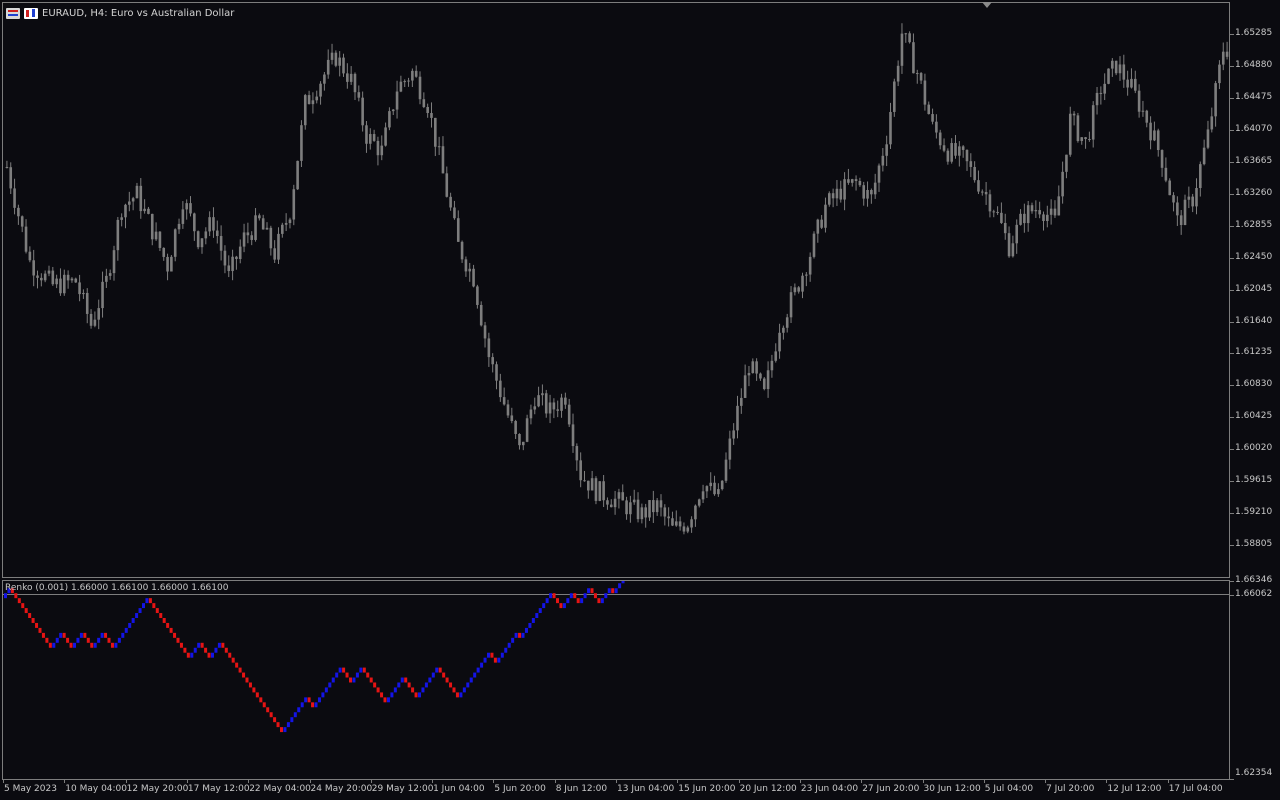 The image size is (1280, 800). Describe the element at coordinates (31, 13) in the screenshot. I see `one-click-trading-icon` at that location.